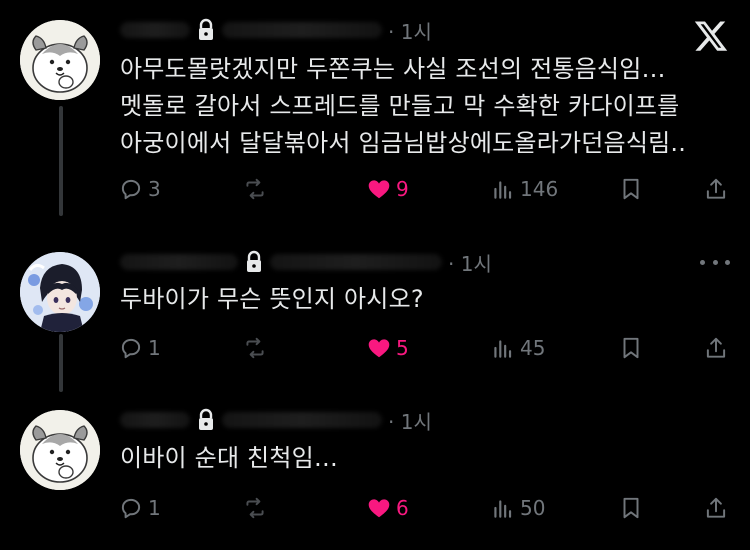 Image resolution: width=750 pixels, height=550 pixels. Describe the element at coordinates (425, 189) in the screenshot. I see `post-actions: 3 9 146` at that location.